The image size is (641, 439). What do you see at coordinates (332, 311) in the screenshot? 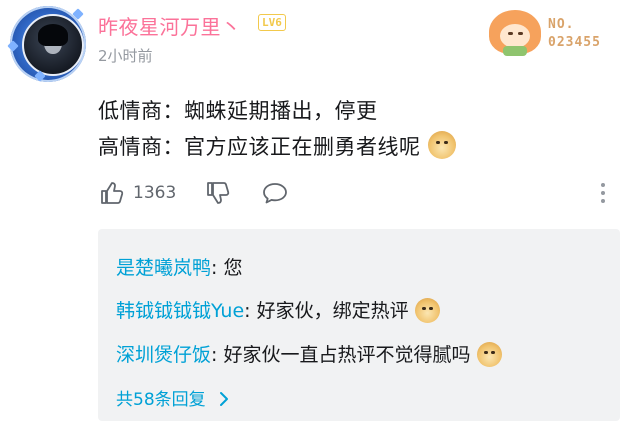
I see `reply-text: 好家伙，绑定热评` at bounding box center [332, 311].